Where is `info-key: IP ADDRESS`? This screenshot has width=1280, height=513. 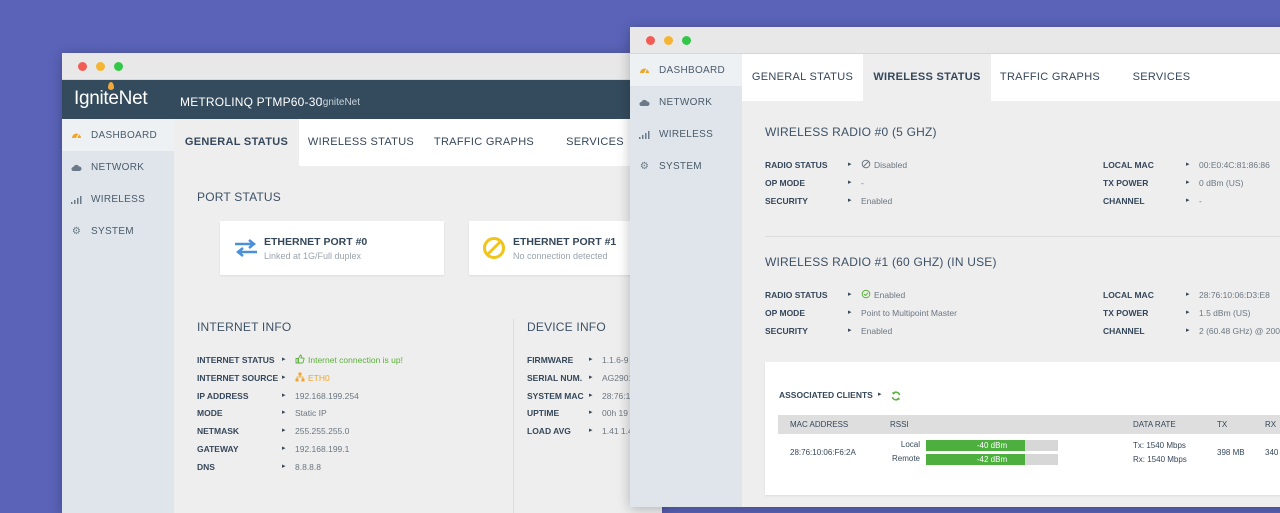
info-key: IP ADDRESS is located at coordinates (223, 395).